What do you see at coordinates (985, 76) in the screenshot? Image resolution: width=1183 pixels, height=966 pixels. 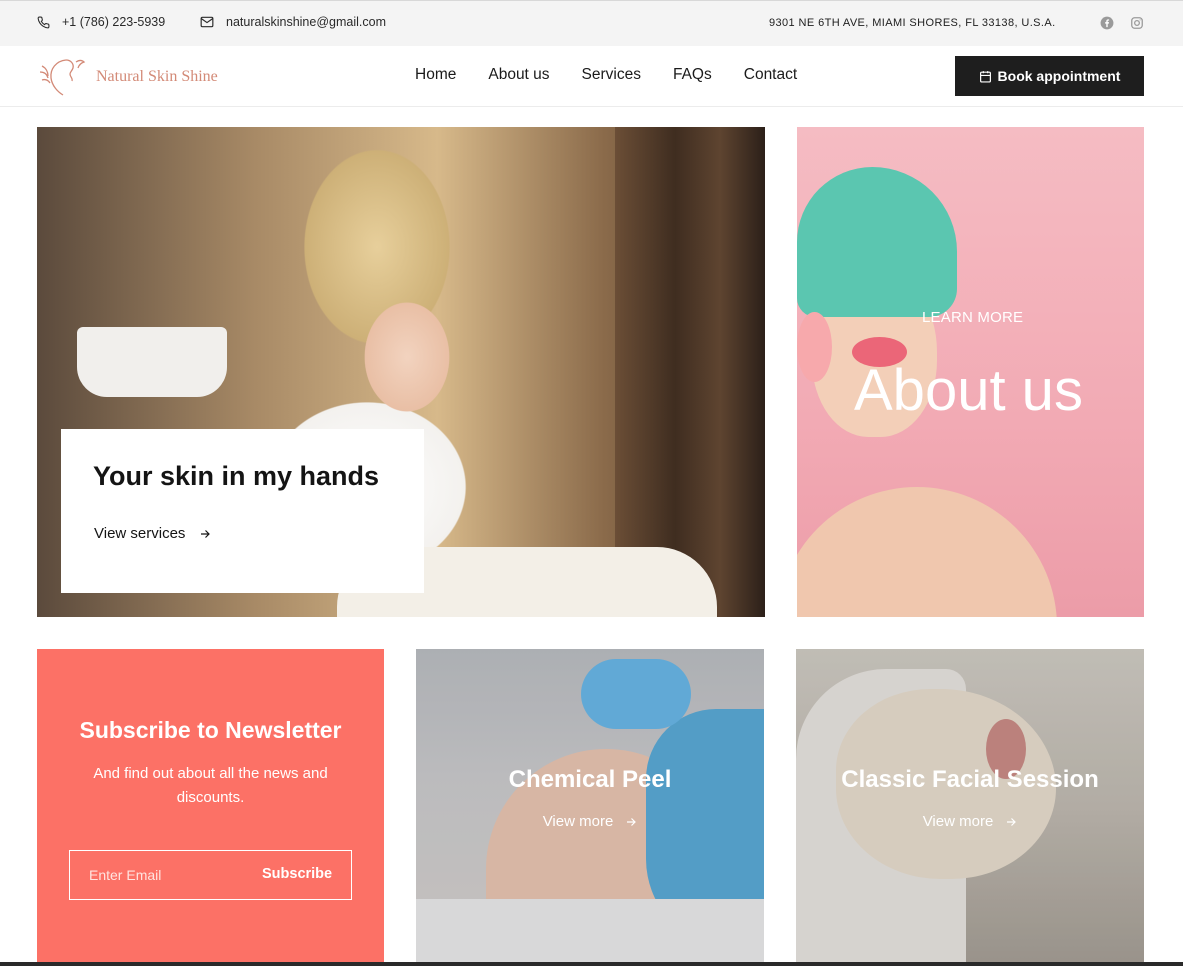 I see `calendar-icon` at bounding box center [985, 76].